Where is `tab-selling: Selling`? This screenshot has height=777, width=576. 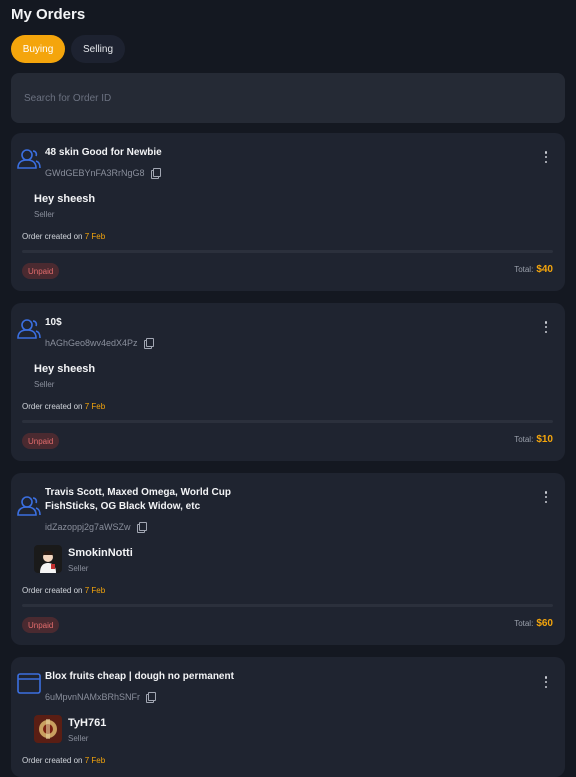 tab-selling: Selling is located at coordinates (98, 49).